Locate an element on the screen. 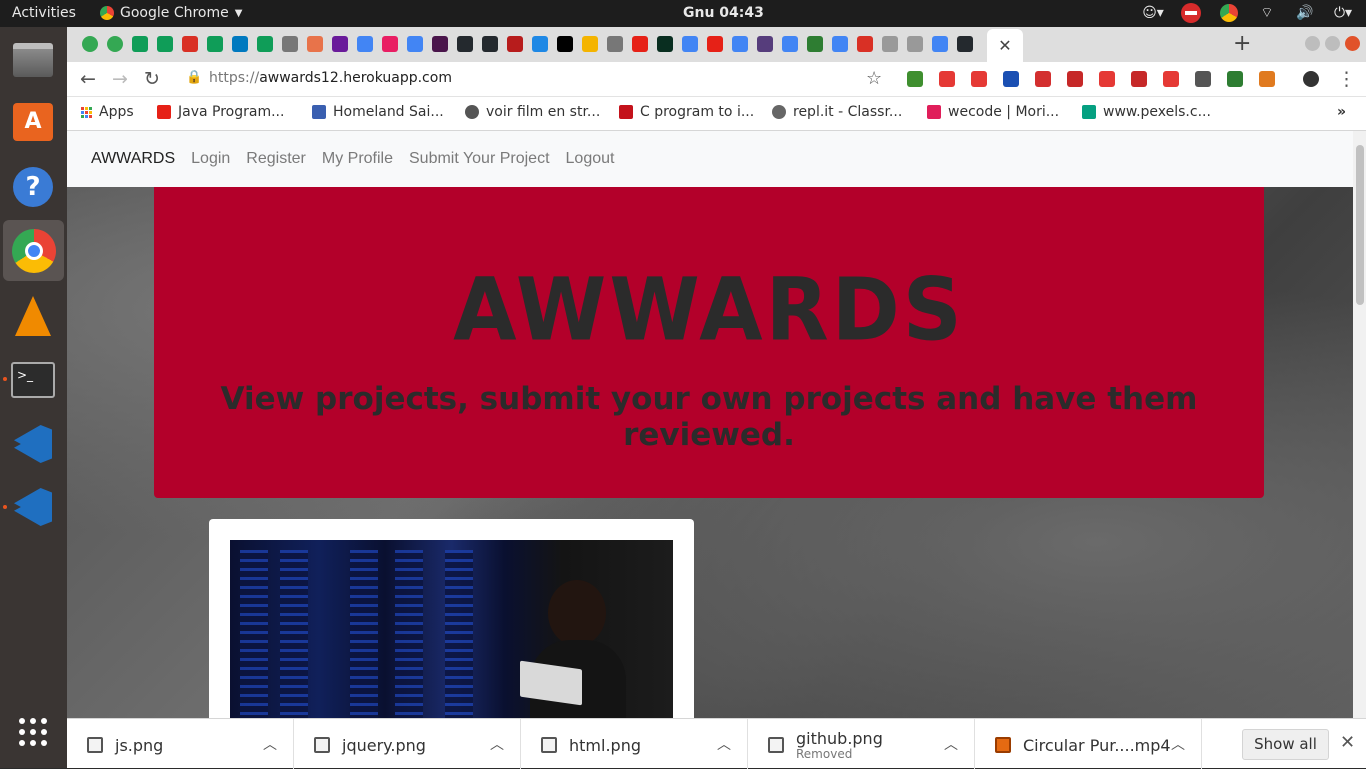 The width and height of the screenshot is (1366, 769). back-button: ← is located at coordinates (88, 79).